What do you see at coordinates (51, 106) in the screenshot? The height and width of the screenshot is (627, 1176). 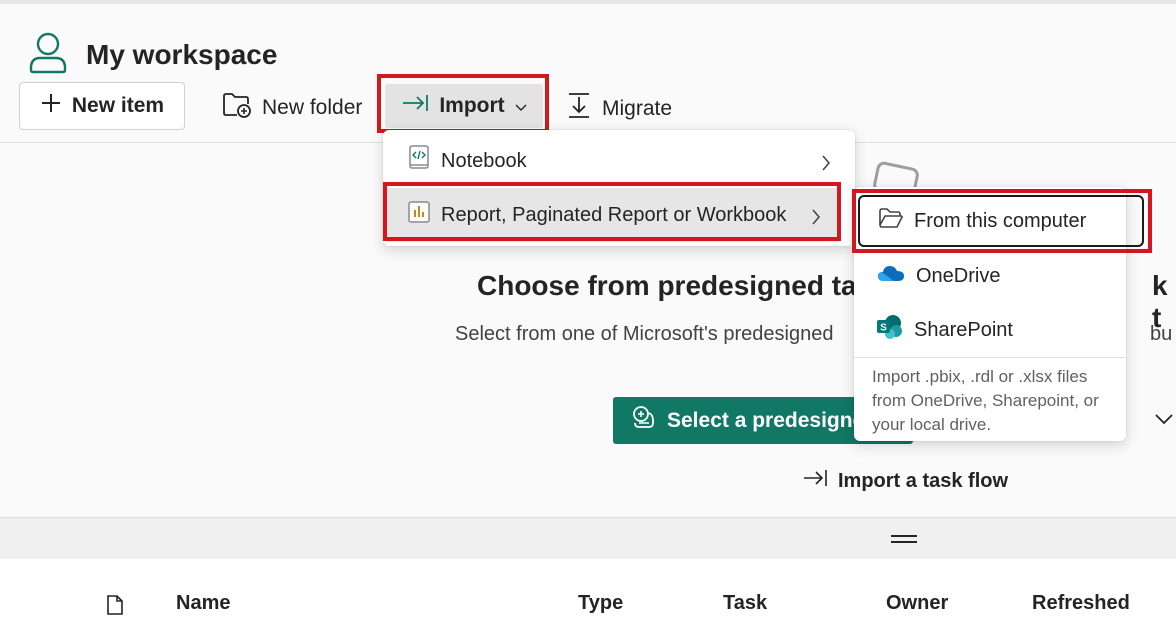 I see `plus-icon` at bounding box center [51, 106].